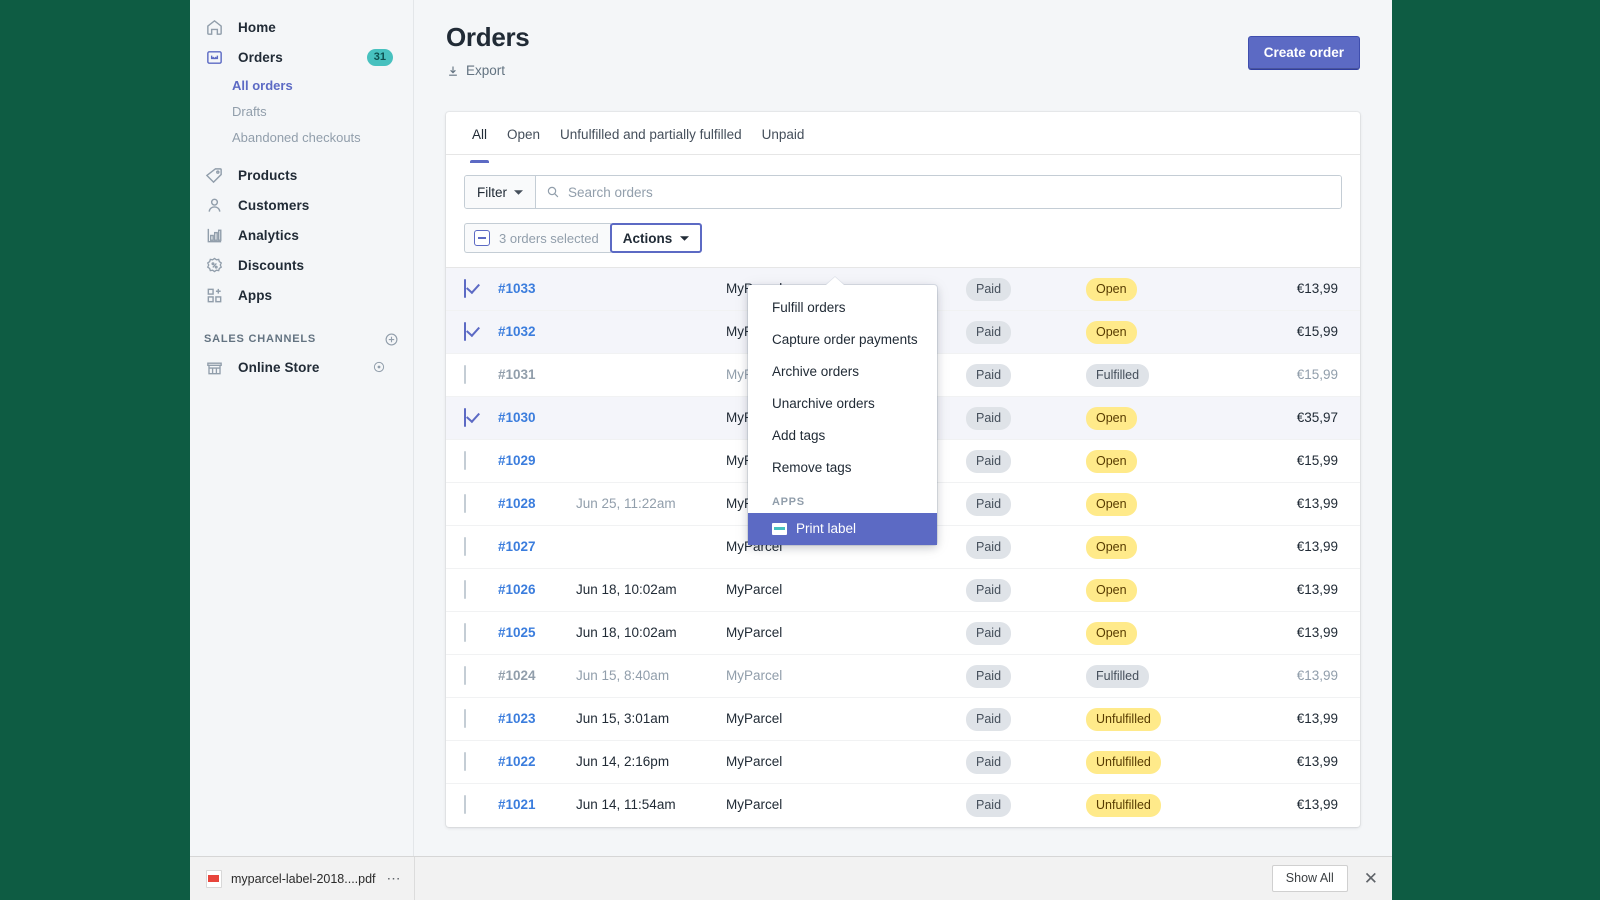  I want to click on download-file-name: myparcel-label-2018....pdf, so click(303, 878).